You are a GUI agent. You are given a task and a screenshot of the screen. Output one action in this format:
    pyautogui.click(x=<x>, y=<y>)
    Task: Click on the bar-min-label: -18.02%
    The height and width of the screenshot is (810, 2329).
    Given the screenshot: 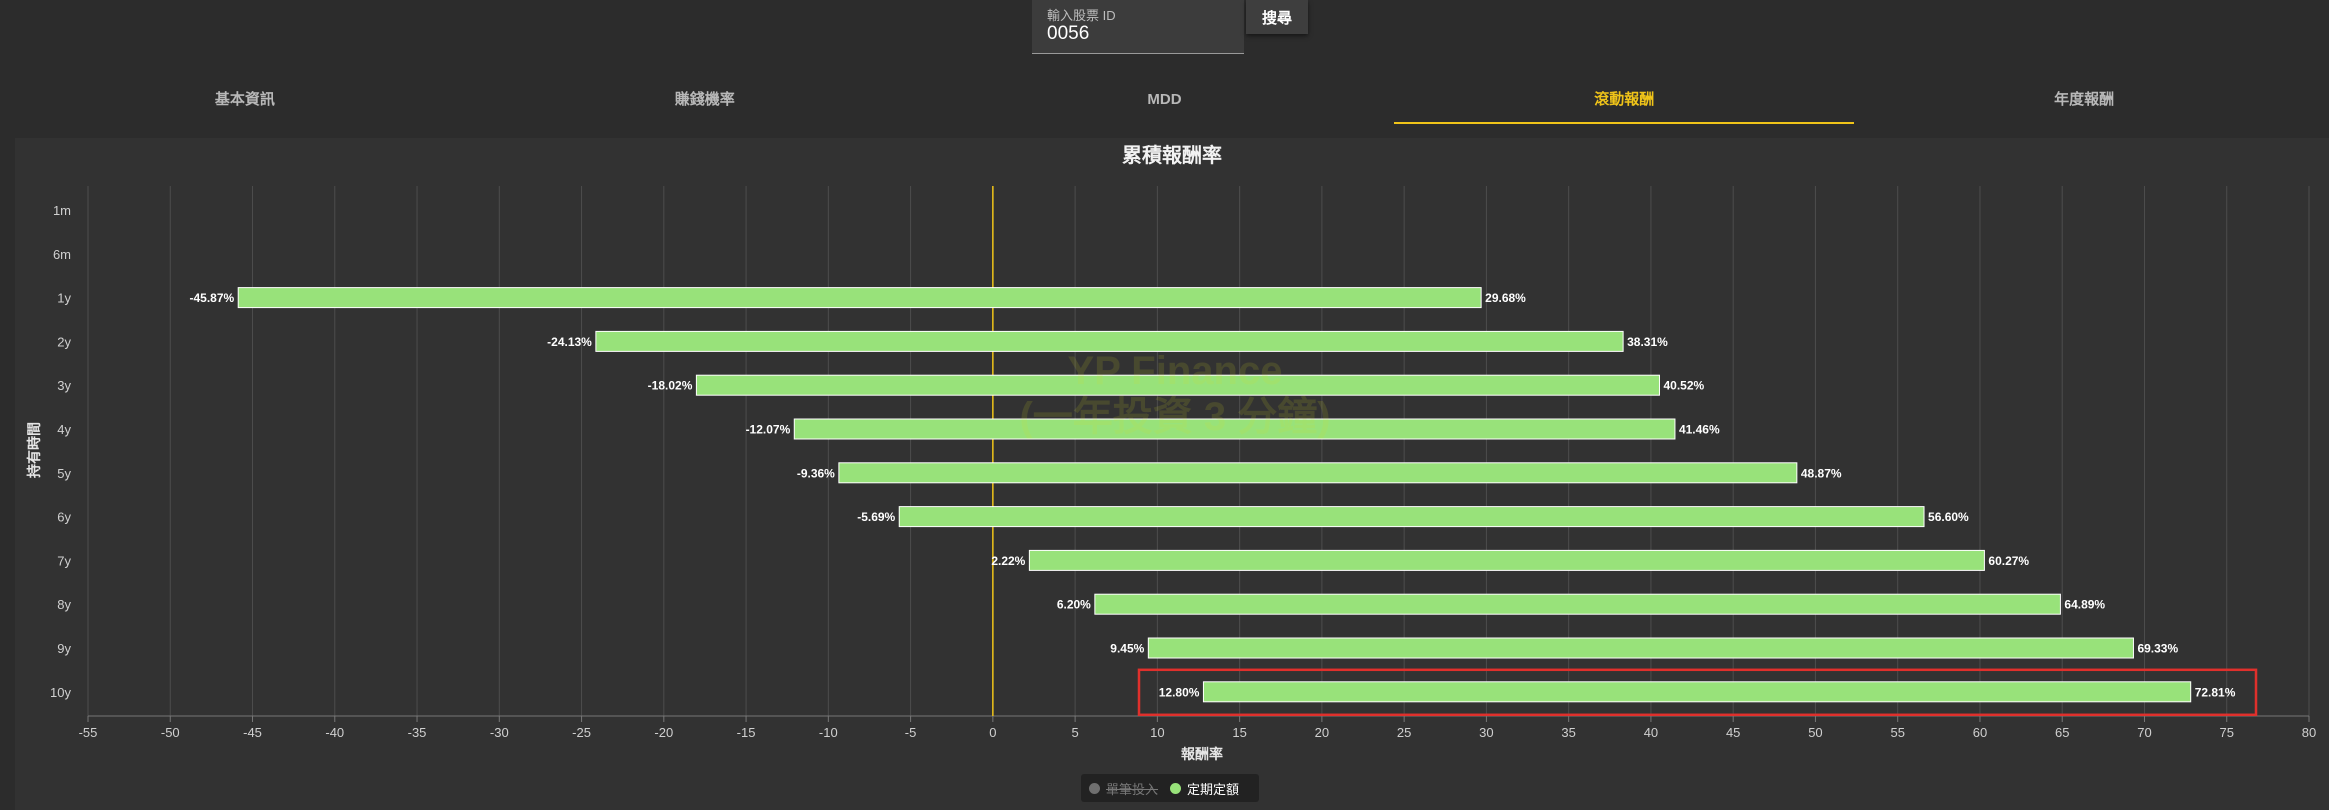 What is the action you would take?
    pyautogui.click(x=670, y=386)
    